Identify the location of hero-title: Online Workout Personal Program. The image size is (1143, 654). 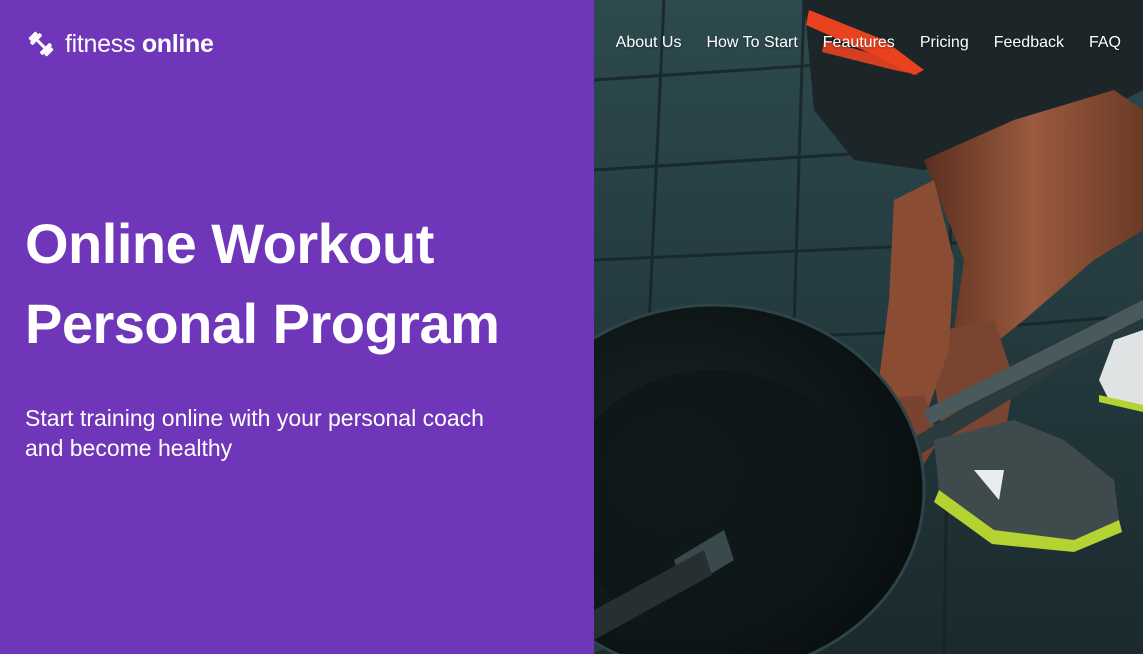
(305, 284).